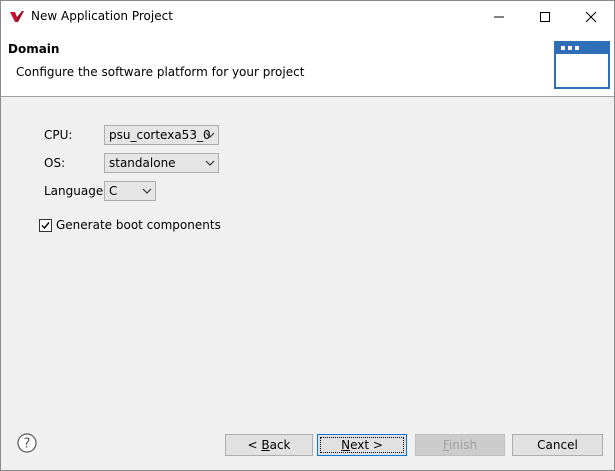  I want to click on close-button, so click(591, 16).